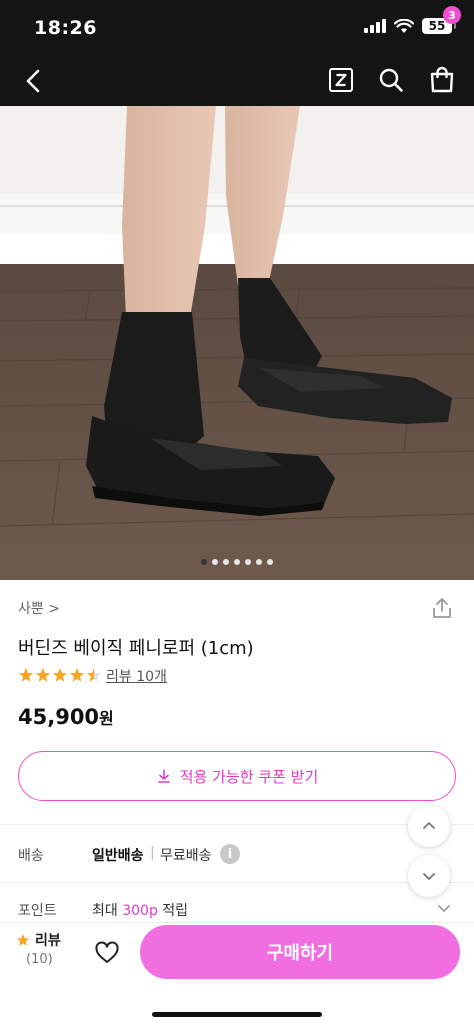 The height and width of the screenshot is (1026, 474). I want to click on shopping-bag-icon, so click(442, 79).